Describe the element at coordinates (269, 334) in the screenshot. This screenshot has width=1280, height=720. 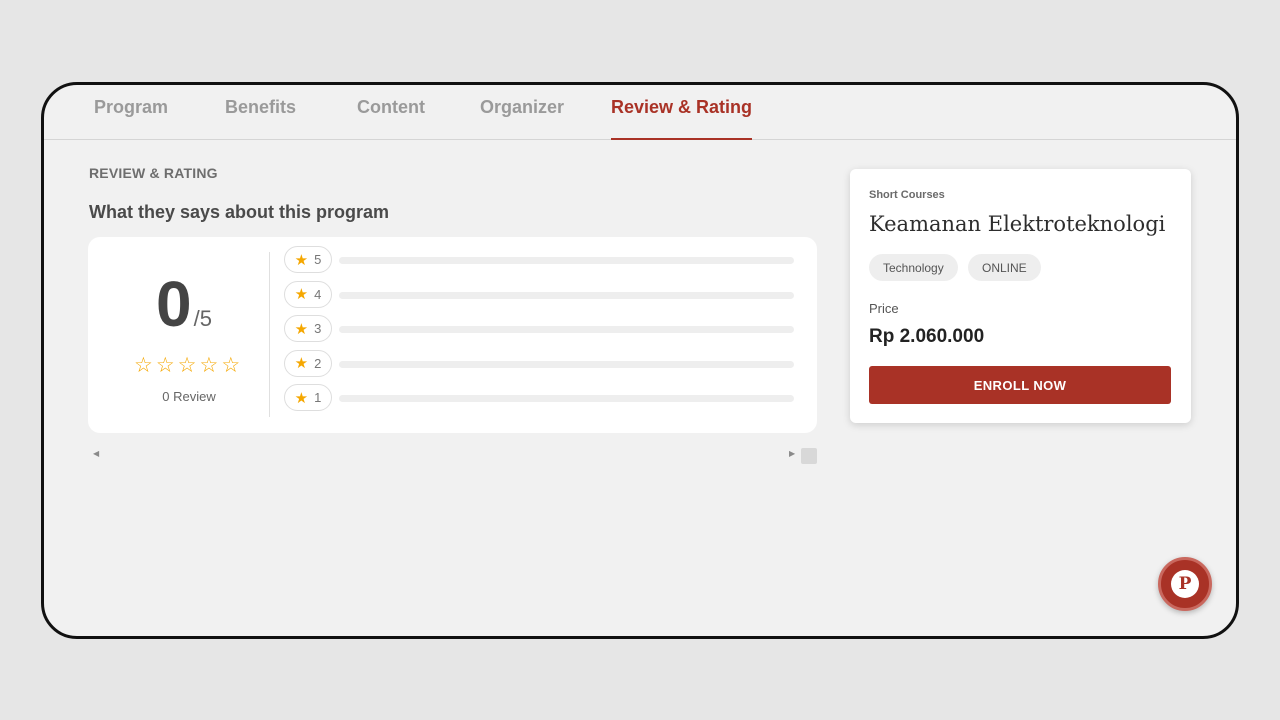
I see `divider` at that location.